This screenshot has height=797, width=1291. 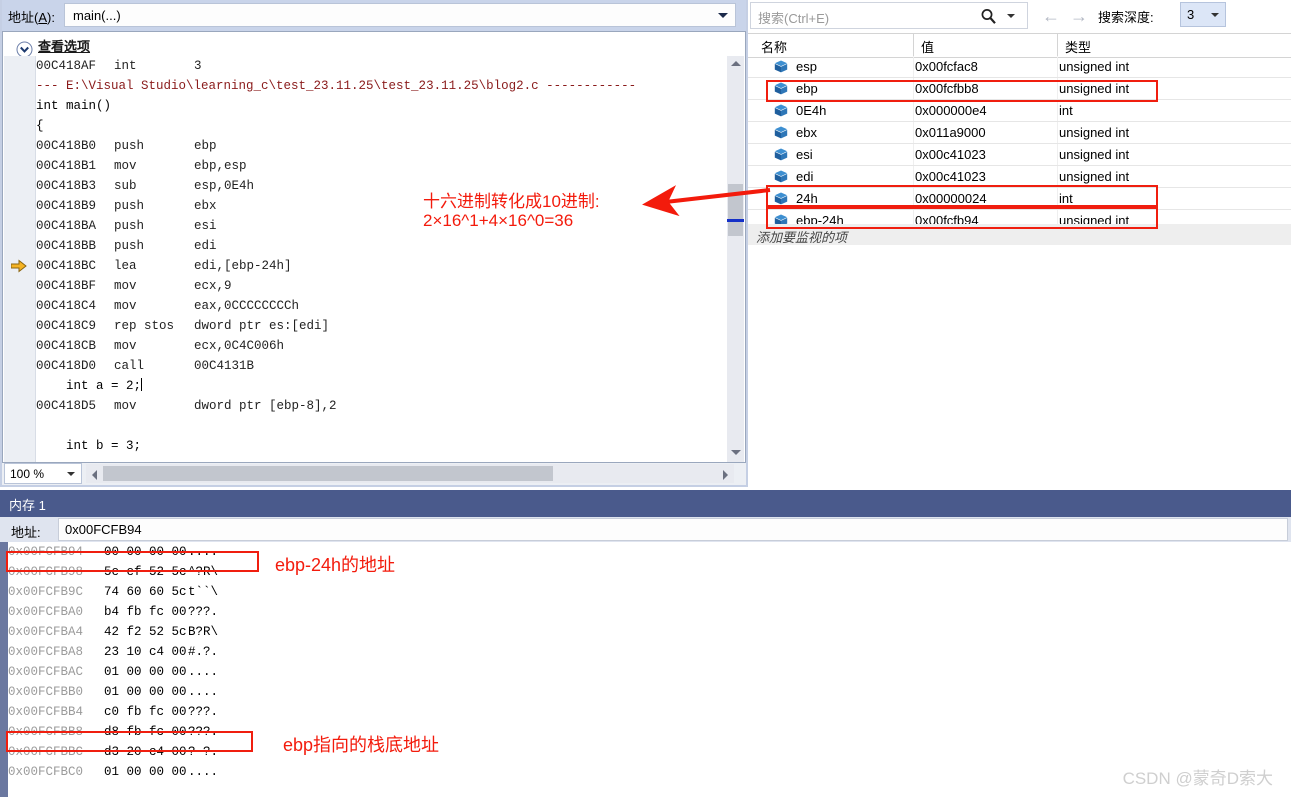 What do you see at coordinates (1094, 154) in the screenshot?
I see `watch-row-type: unsigned int` at bounding box center [1094, 154].